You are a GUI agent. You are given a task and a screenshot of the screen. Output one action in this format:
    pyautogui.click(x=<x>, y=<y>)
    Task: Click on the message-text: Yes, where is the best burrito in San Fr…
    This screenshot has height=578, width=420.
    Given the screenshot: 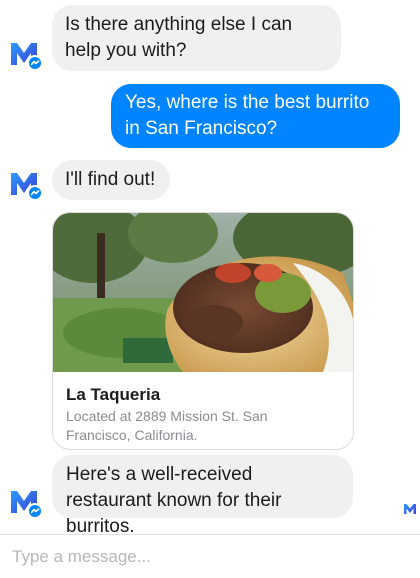 What is the action you would take?
    pyautogui.click(x=247, y=115)
    